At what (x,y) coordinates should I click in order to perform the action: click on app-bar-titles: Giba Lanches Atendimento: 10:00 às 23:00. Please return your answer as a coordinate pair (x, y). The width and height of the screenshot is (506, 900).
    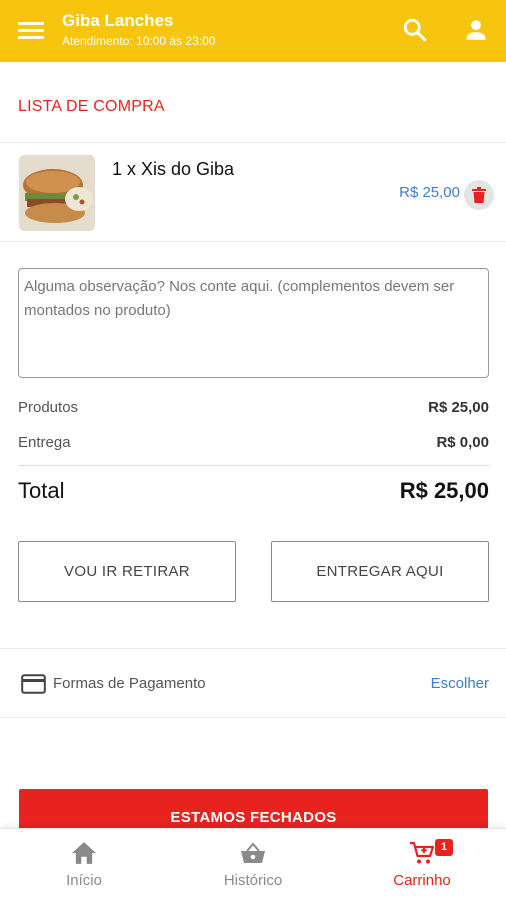
    Looking at the image, I should click on (138, 30).